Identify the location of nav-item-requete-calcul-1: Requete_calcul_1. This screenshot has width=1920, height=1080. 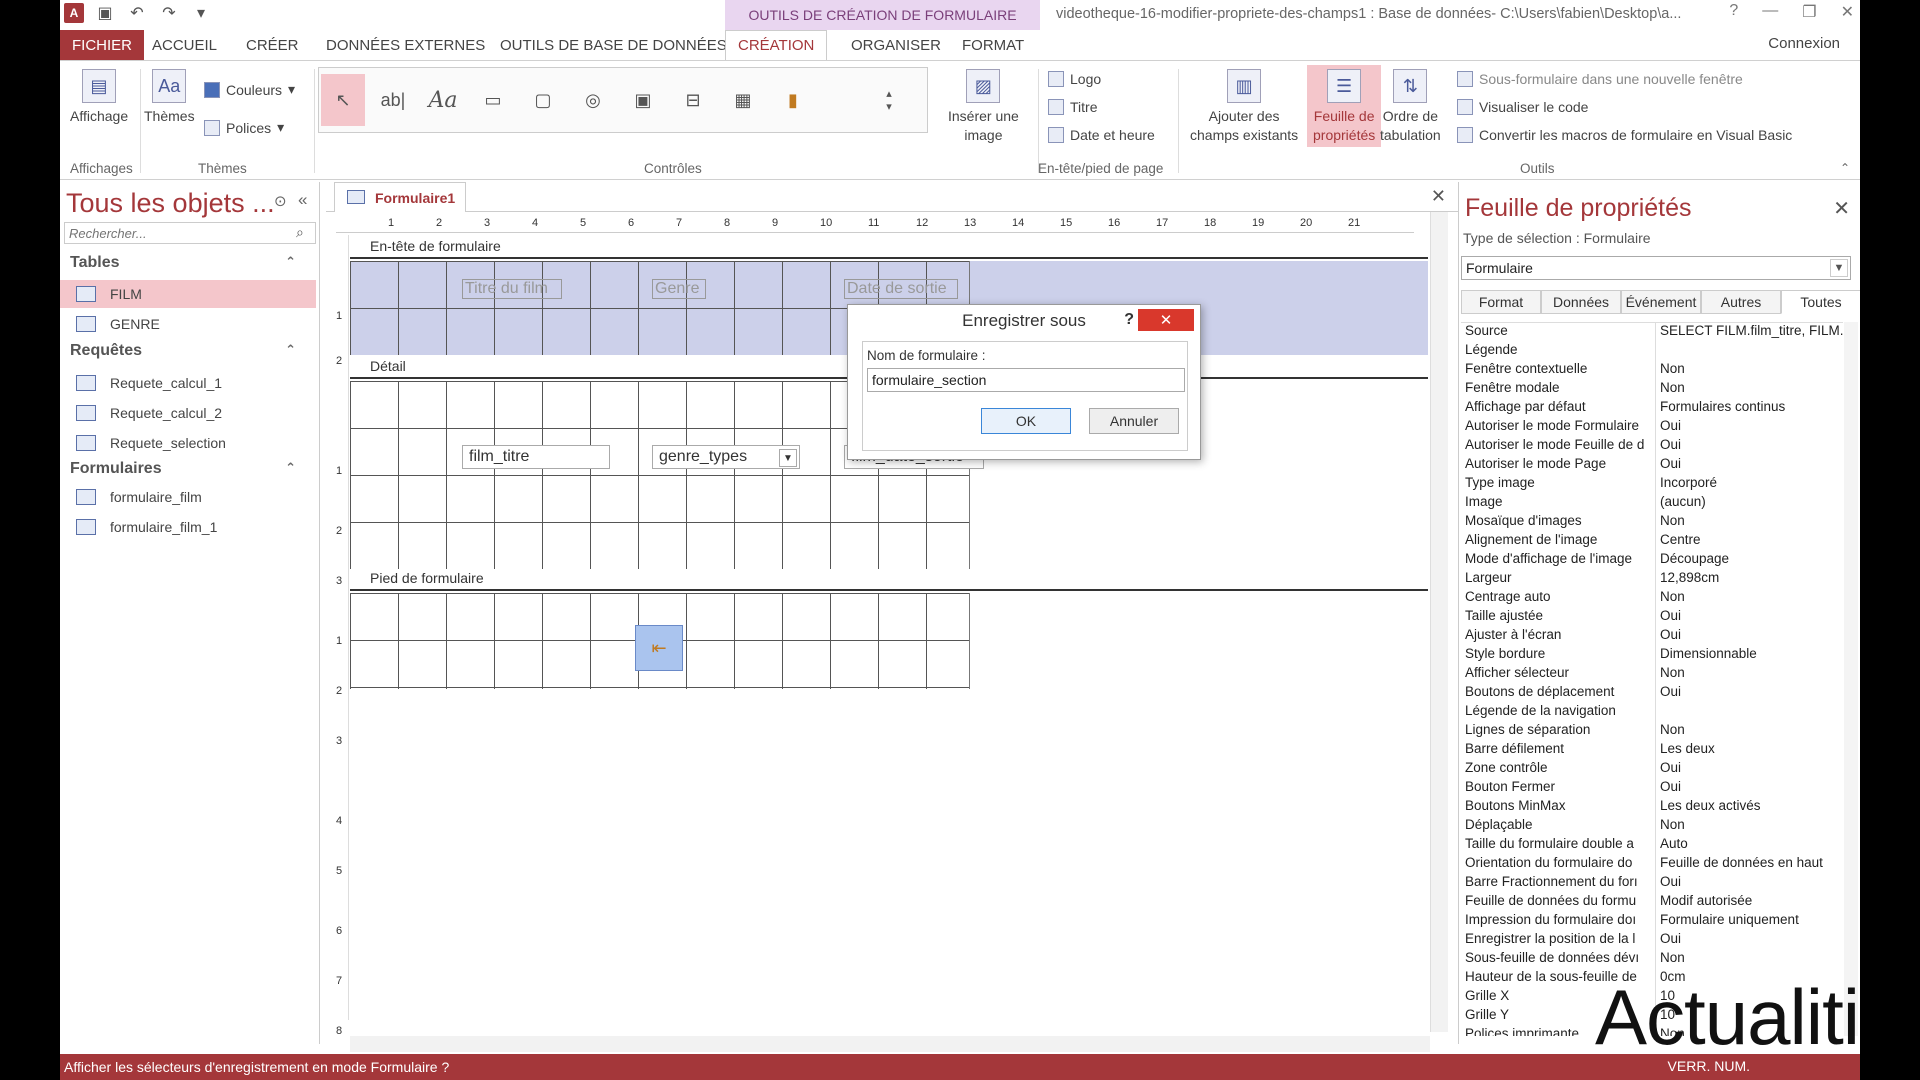
(188, 383).